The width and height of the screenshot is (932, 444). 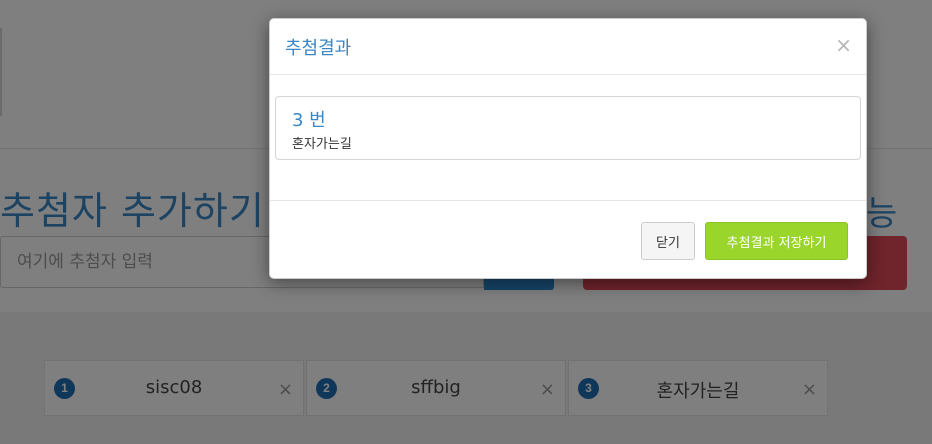 What do you see at coordinates (568, 47) in the screenshot?
I see `modal-header: 추첨결과 ×` at bounding box center [568, 47].